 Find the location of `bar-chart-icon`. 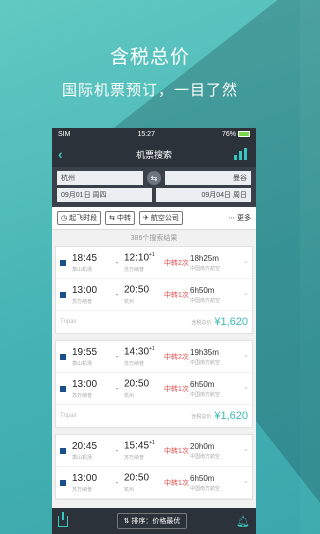

bar-chart-icon is located at coordinates (241, 154).